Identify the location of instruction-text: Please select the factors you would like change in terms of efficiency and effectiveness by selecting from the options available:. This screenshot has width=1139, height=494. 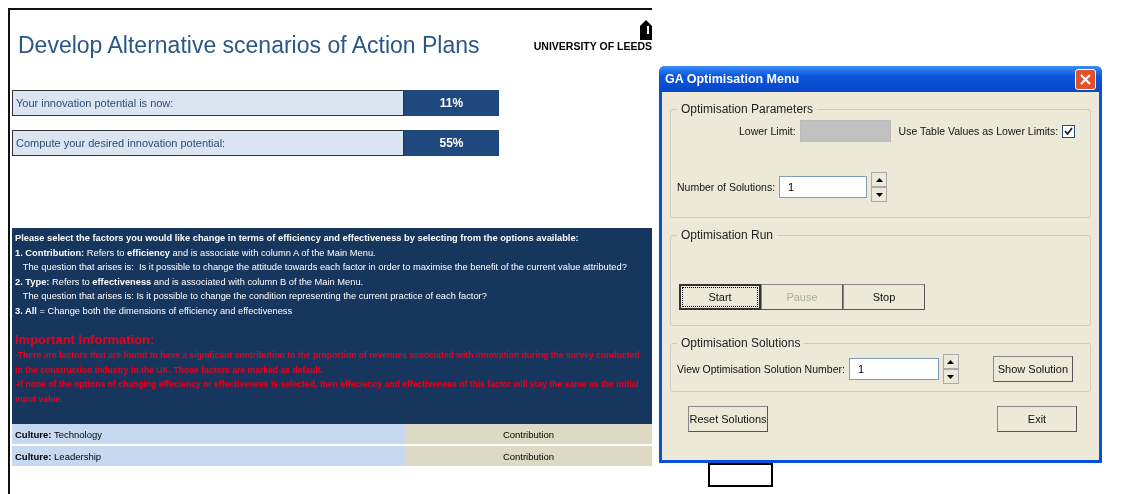
(297, 238).